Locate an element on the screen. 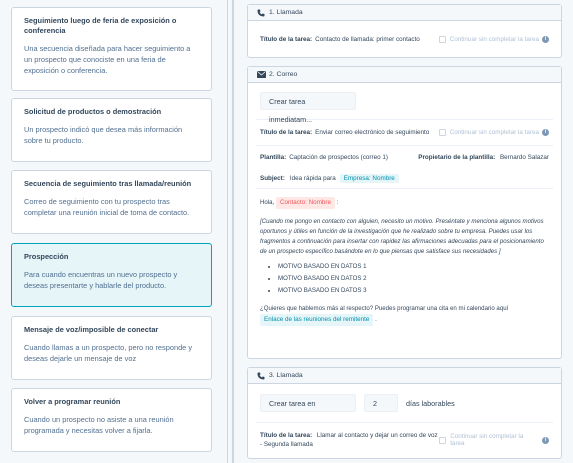 The image size is (573, 463). list-item: MOTIVO BASADO EN DATOS 2 is located at coordinates (413, 279).